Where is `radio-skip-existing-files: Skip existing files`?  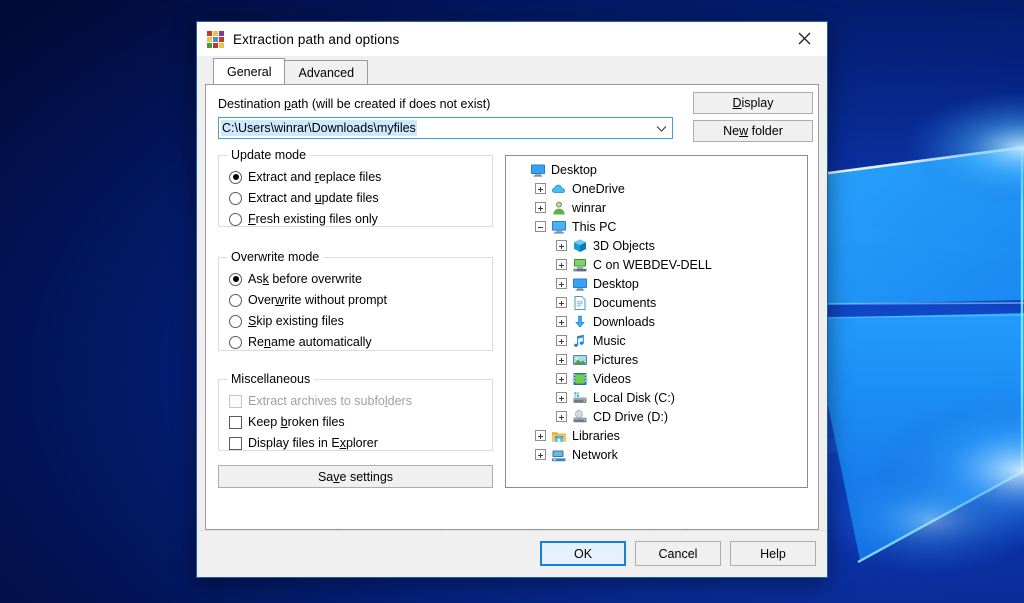 radio-skip-existing-files: Skip existing files is located at coordinates (286, 321).